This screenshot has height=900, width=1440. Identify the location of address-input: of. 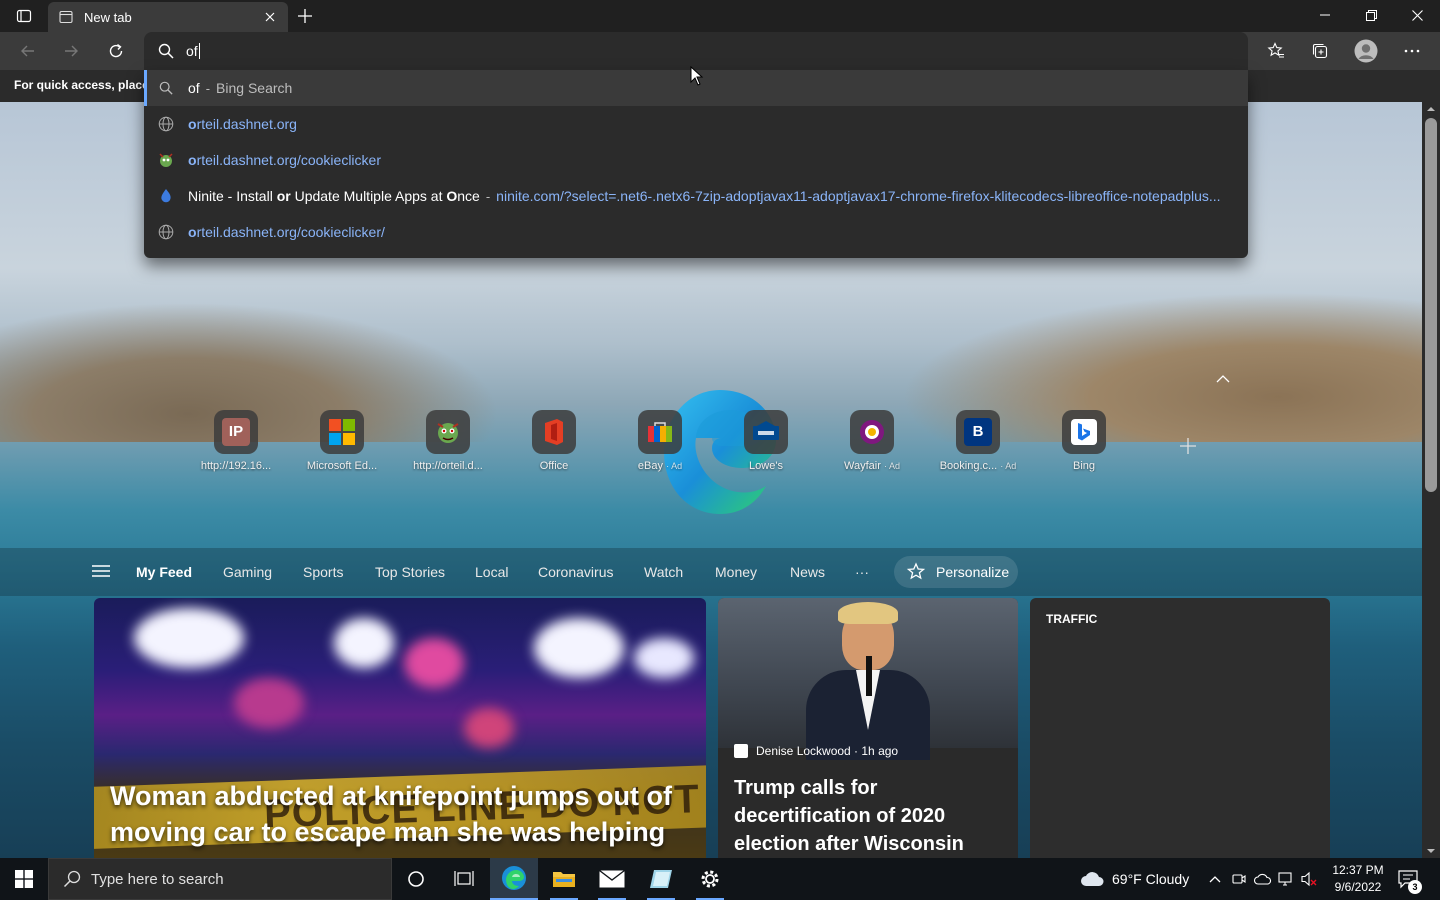
(192, 51).